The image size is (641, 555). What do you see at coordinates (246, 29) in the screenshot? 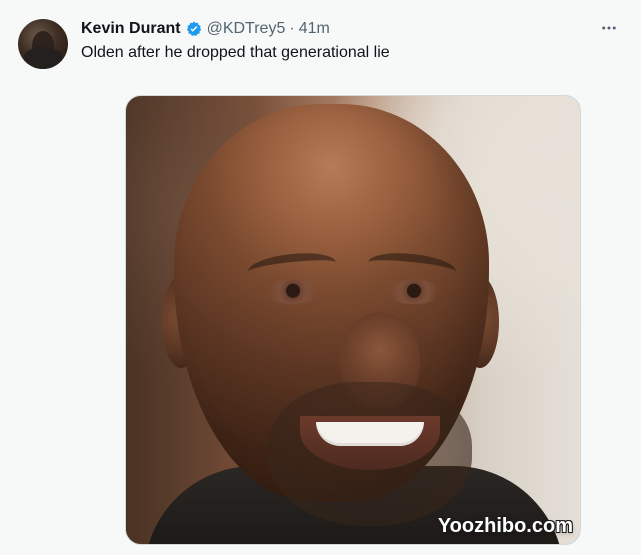
I see `user-handle: @KDTrey5` at bounding box center [246, 29].